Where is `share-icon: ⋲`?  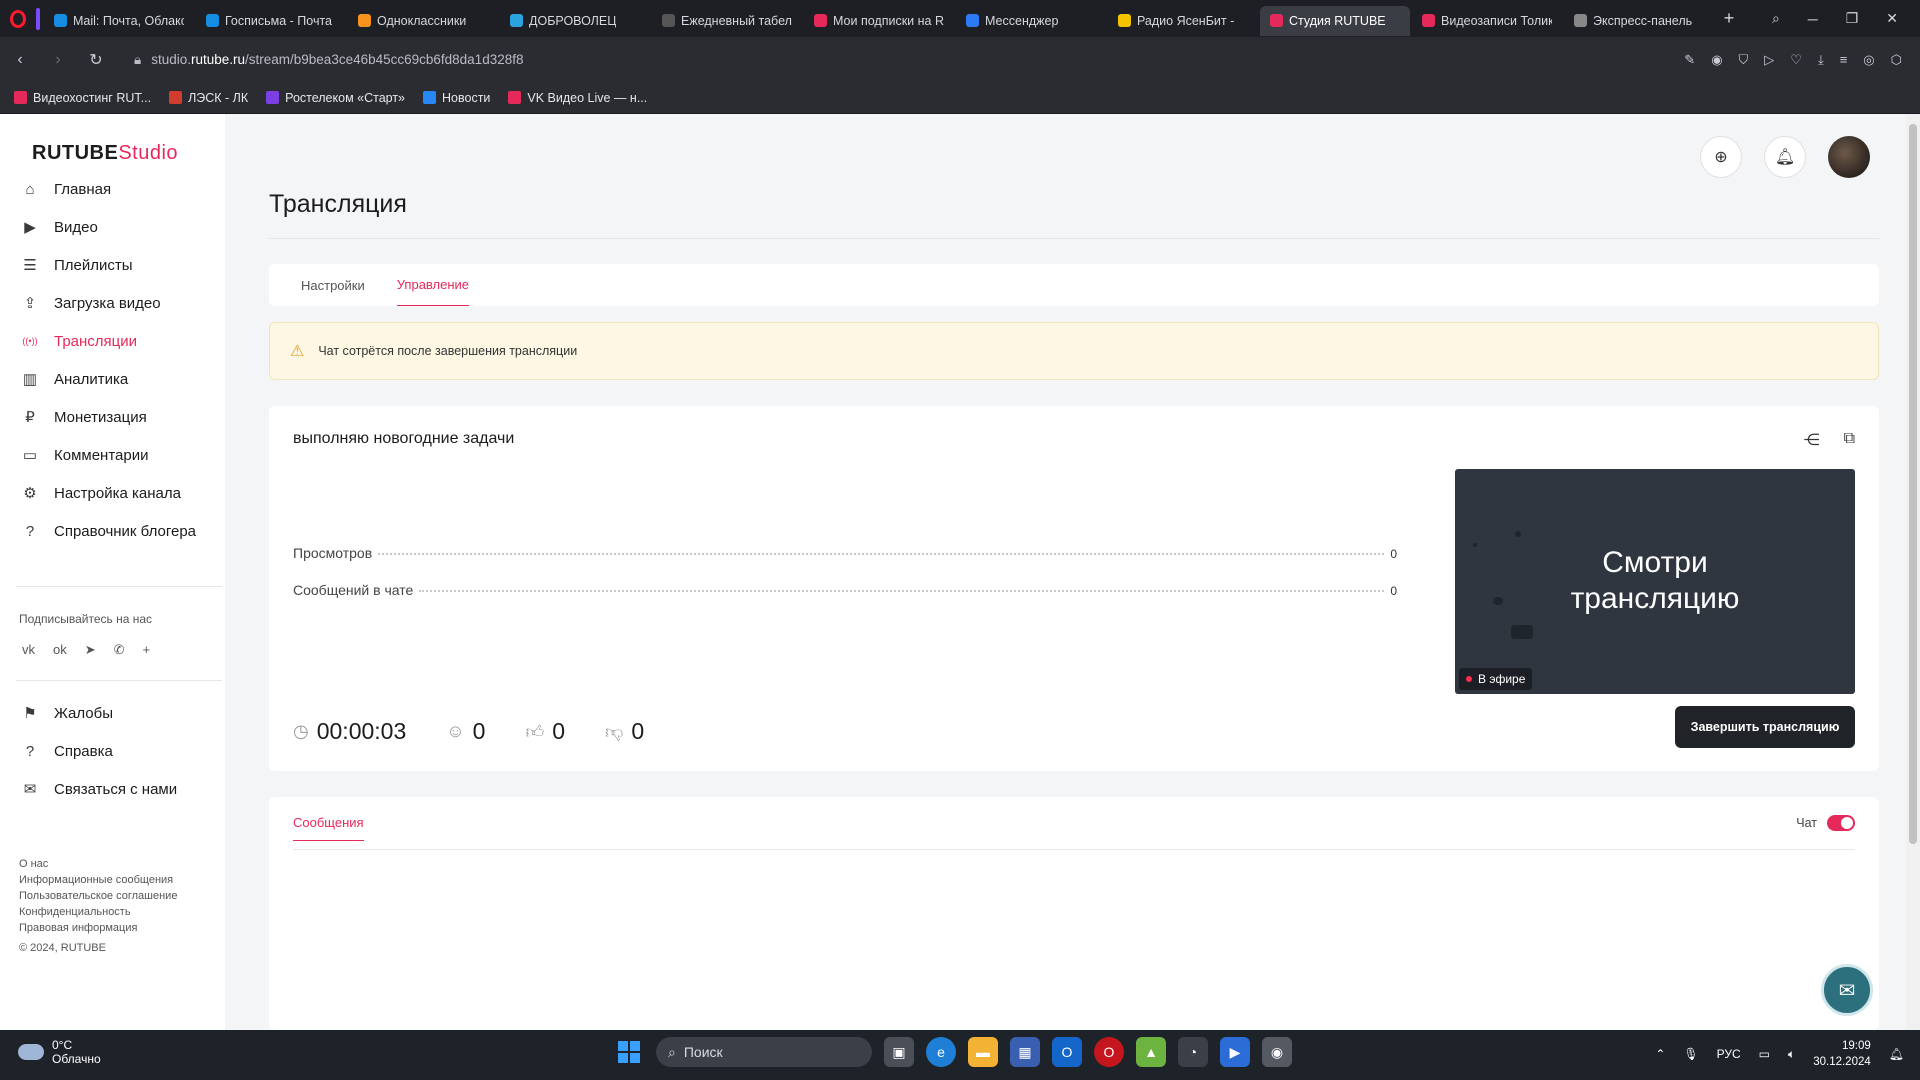 share-icon: ⋲ is located at coordinates (1812, 440).